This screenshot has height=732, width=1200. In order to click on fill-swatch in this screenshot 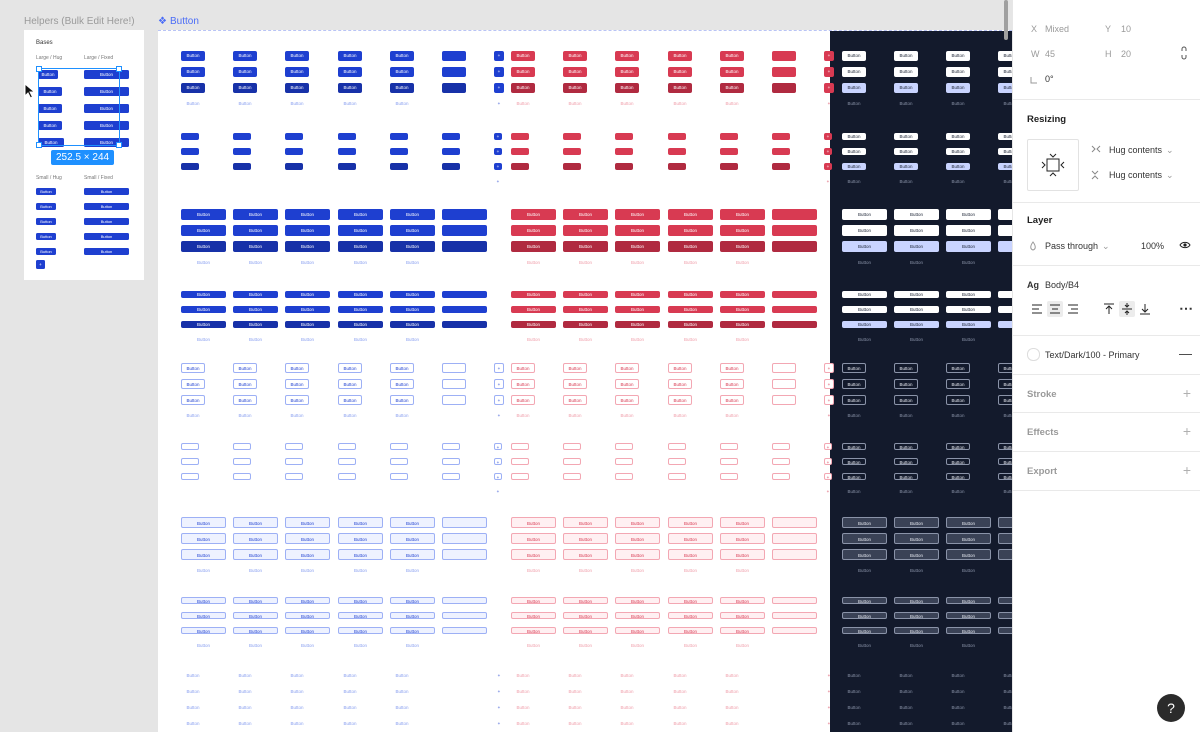, I will do `click(1033, 354)`.